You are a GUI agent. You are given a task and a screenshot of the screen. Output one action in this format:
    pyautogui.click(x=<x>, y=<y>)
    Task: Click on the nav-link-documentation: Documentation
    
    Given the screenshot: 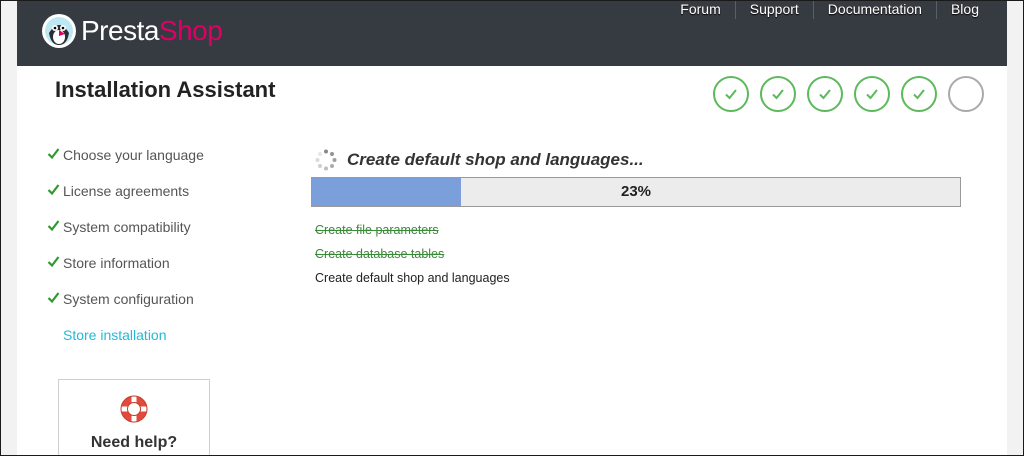 What is the action you would take?
    pyautogui.click(x=874, y=10)
    